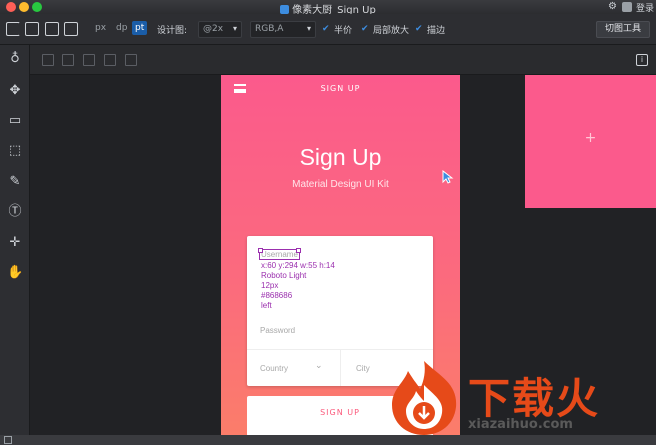 The image size is (656, 445). I want to click on align-icon, so click(48, 60).